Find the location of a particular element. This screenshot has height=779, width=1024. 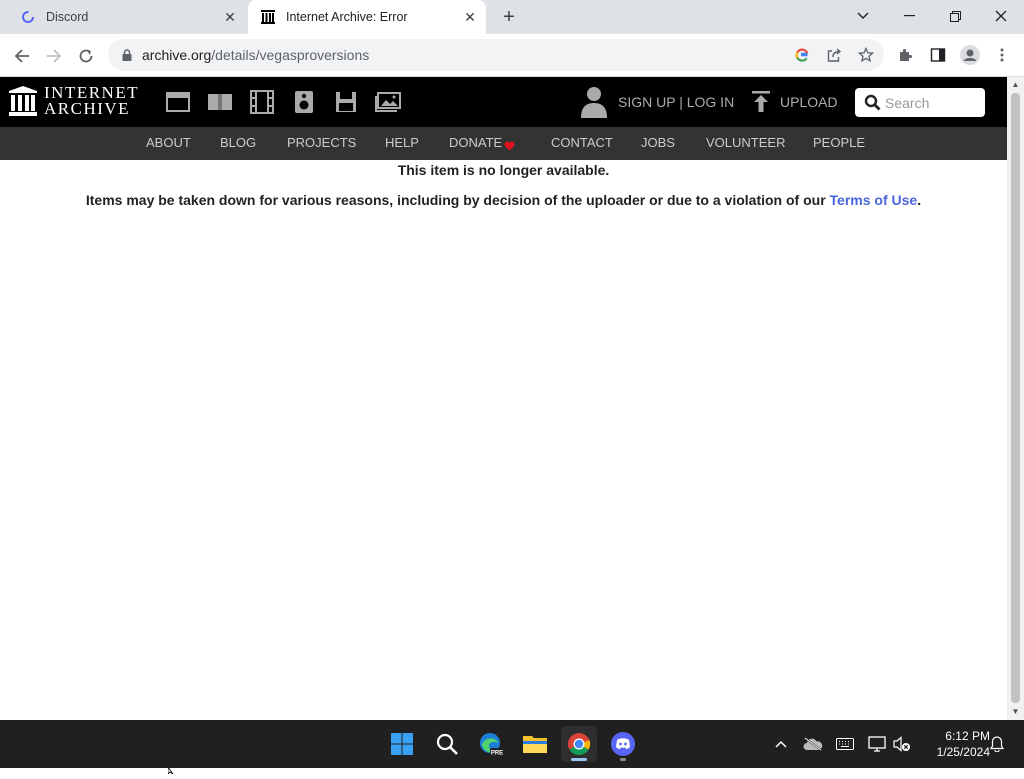

tab-strip: Discord ✕ Internet Archive: Error ✕ + is located at coordinates (512, 17).